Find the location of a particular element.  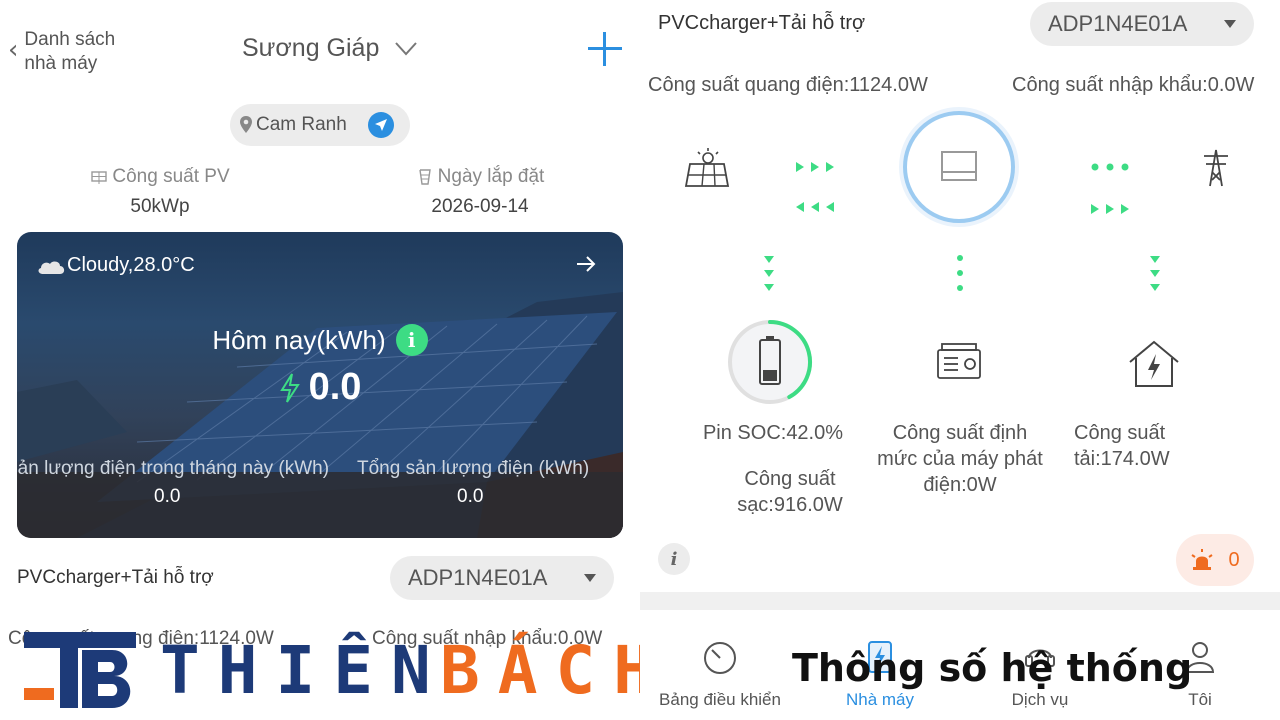

tab-dashboard: Bảng điều khiển is located at coordinates (720, 674).